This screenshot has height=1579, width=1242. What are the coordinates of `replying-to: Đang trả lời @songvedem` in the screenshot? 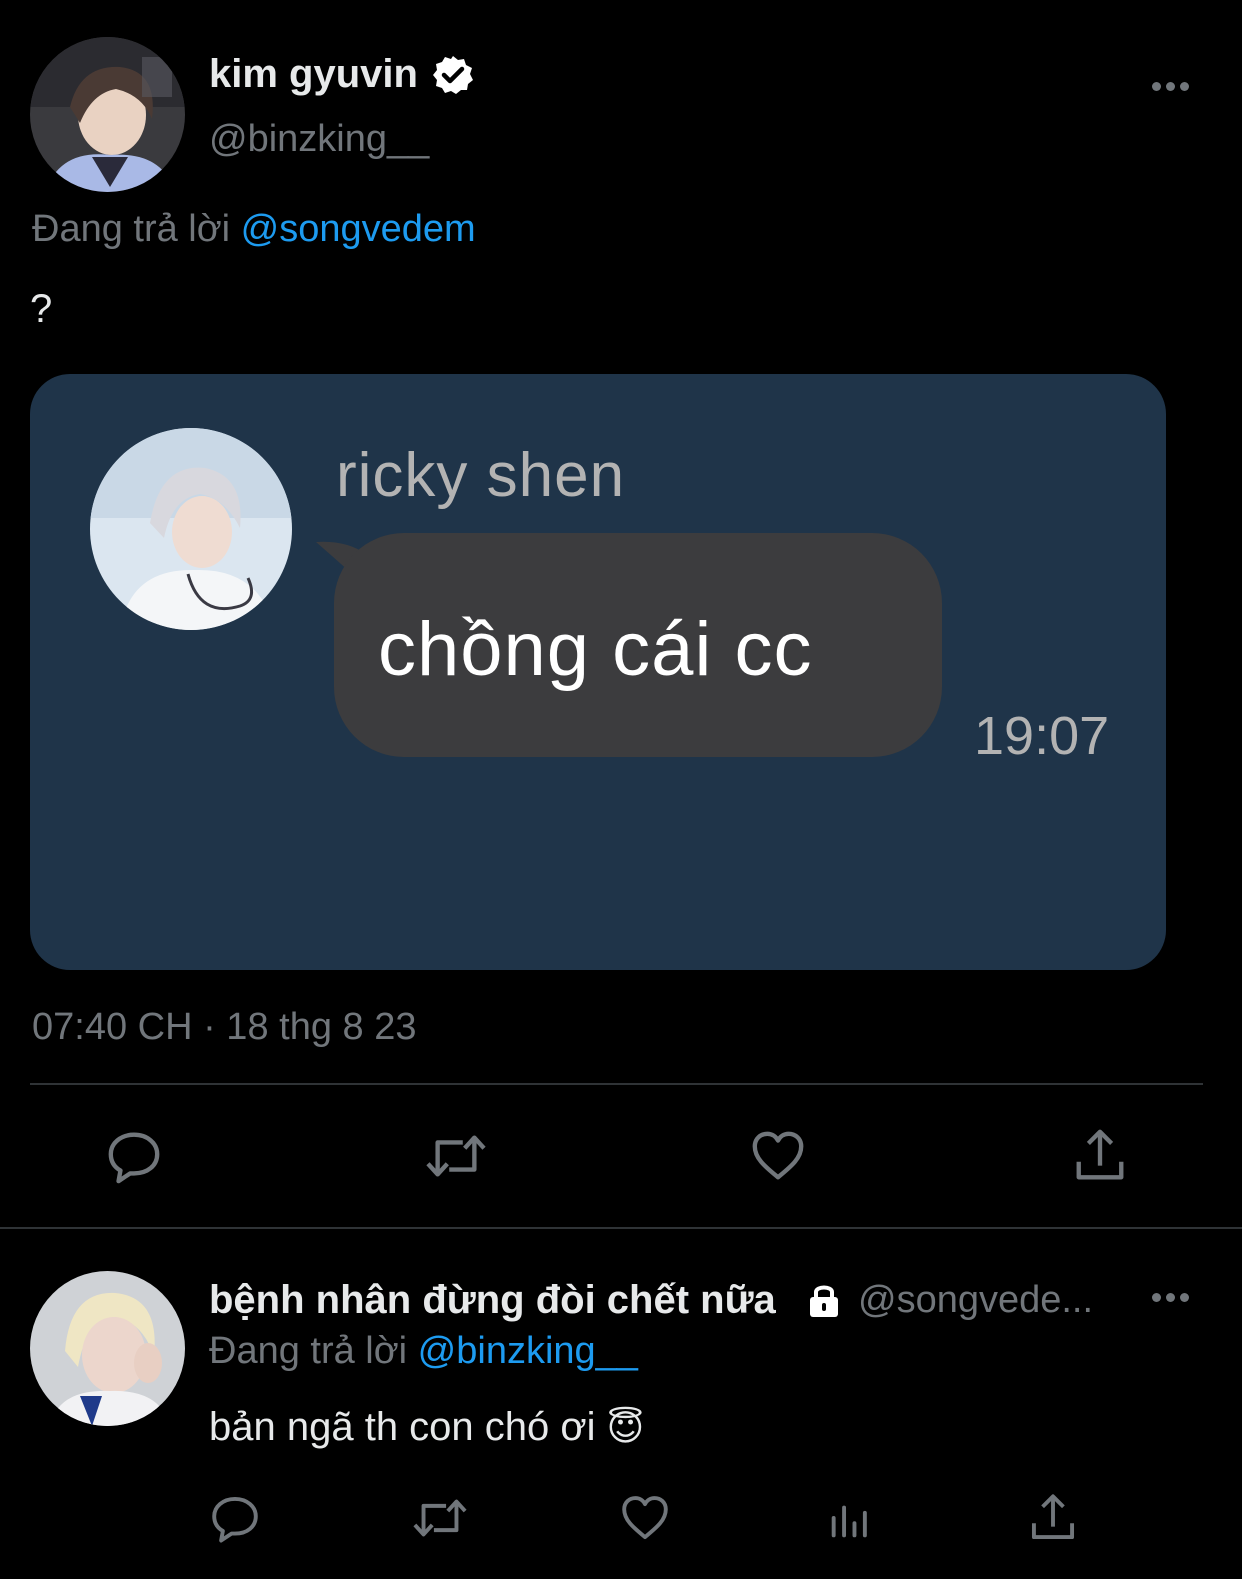 It's located at (254, 229).